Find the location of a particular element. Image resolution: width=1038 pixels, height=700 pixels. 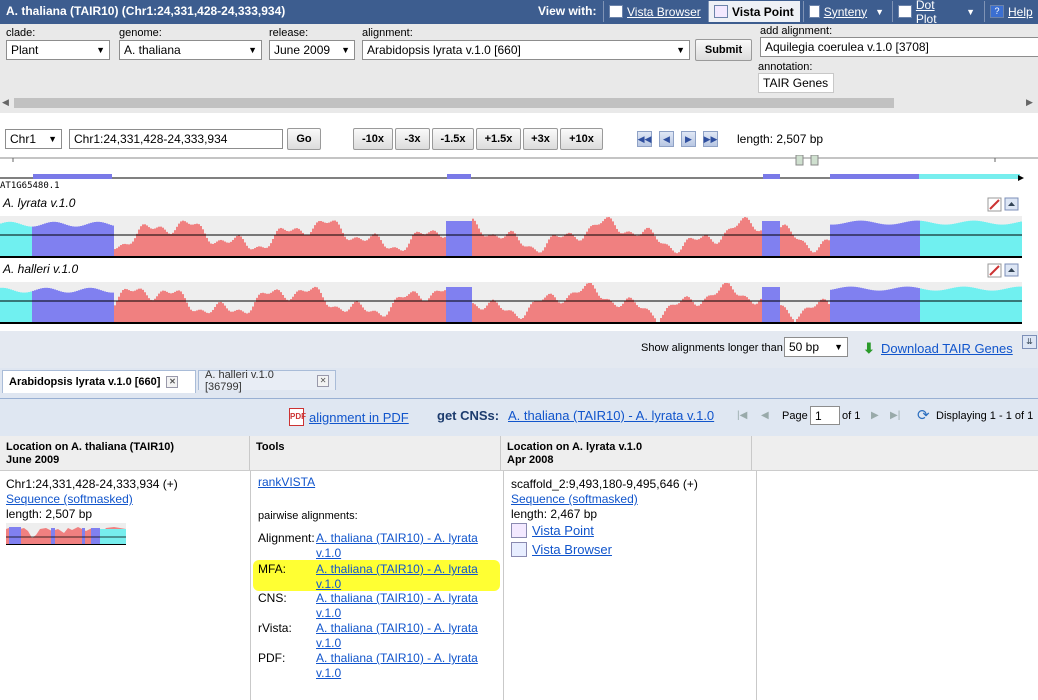

next-page-icon: ▶ is located at coordinates (875, 415).